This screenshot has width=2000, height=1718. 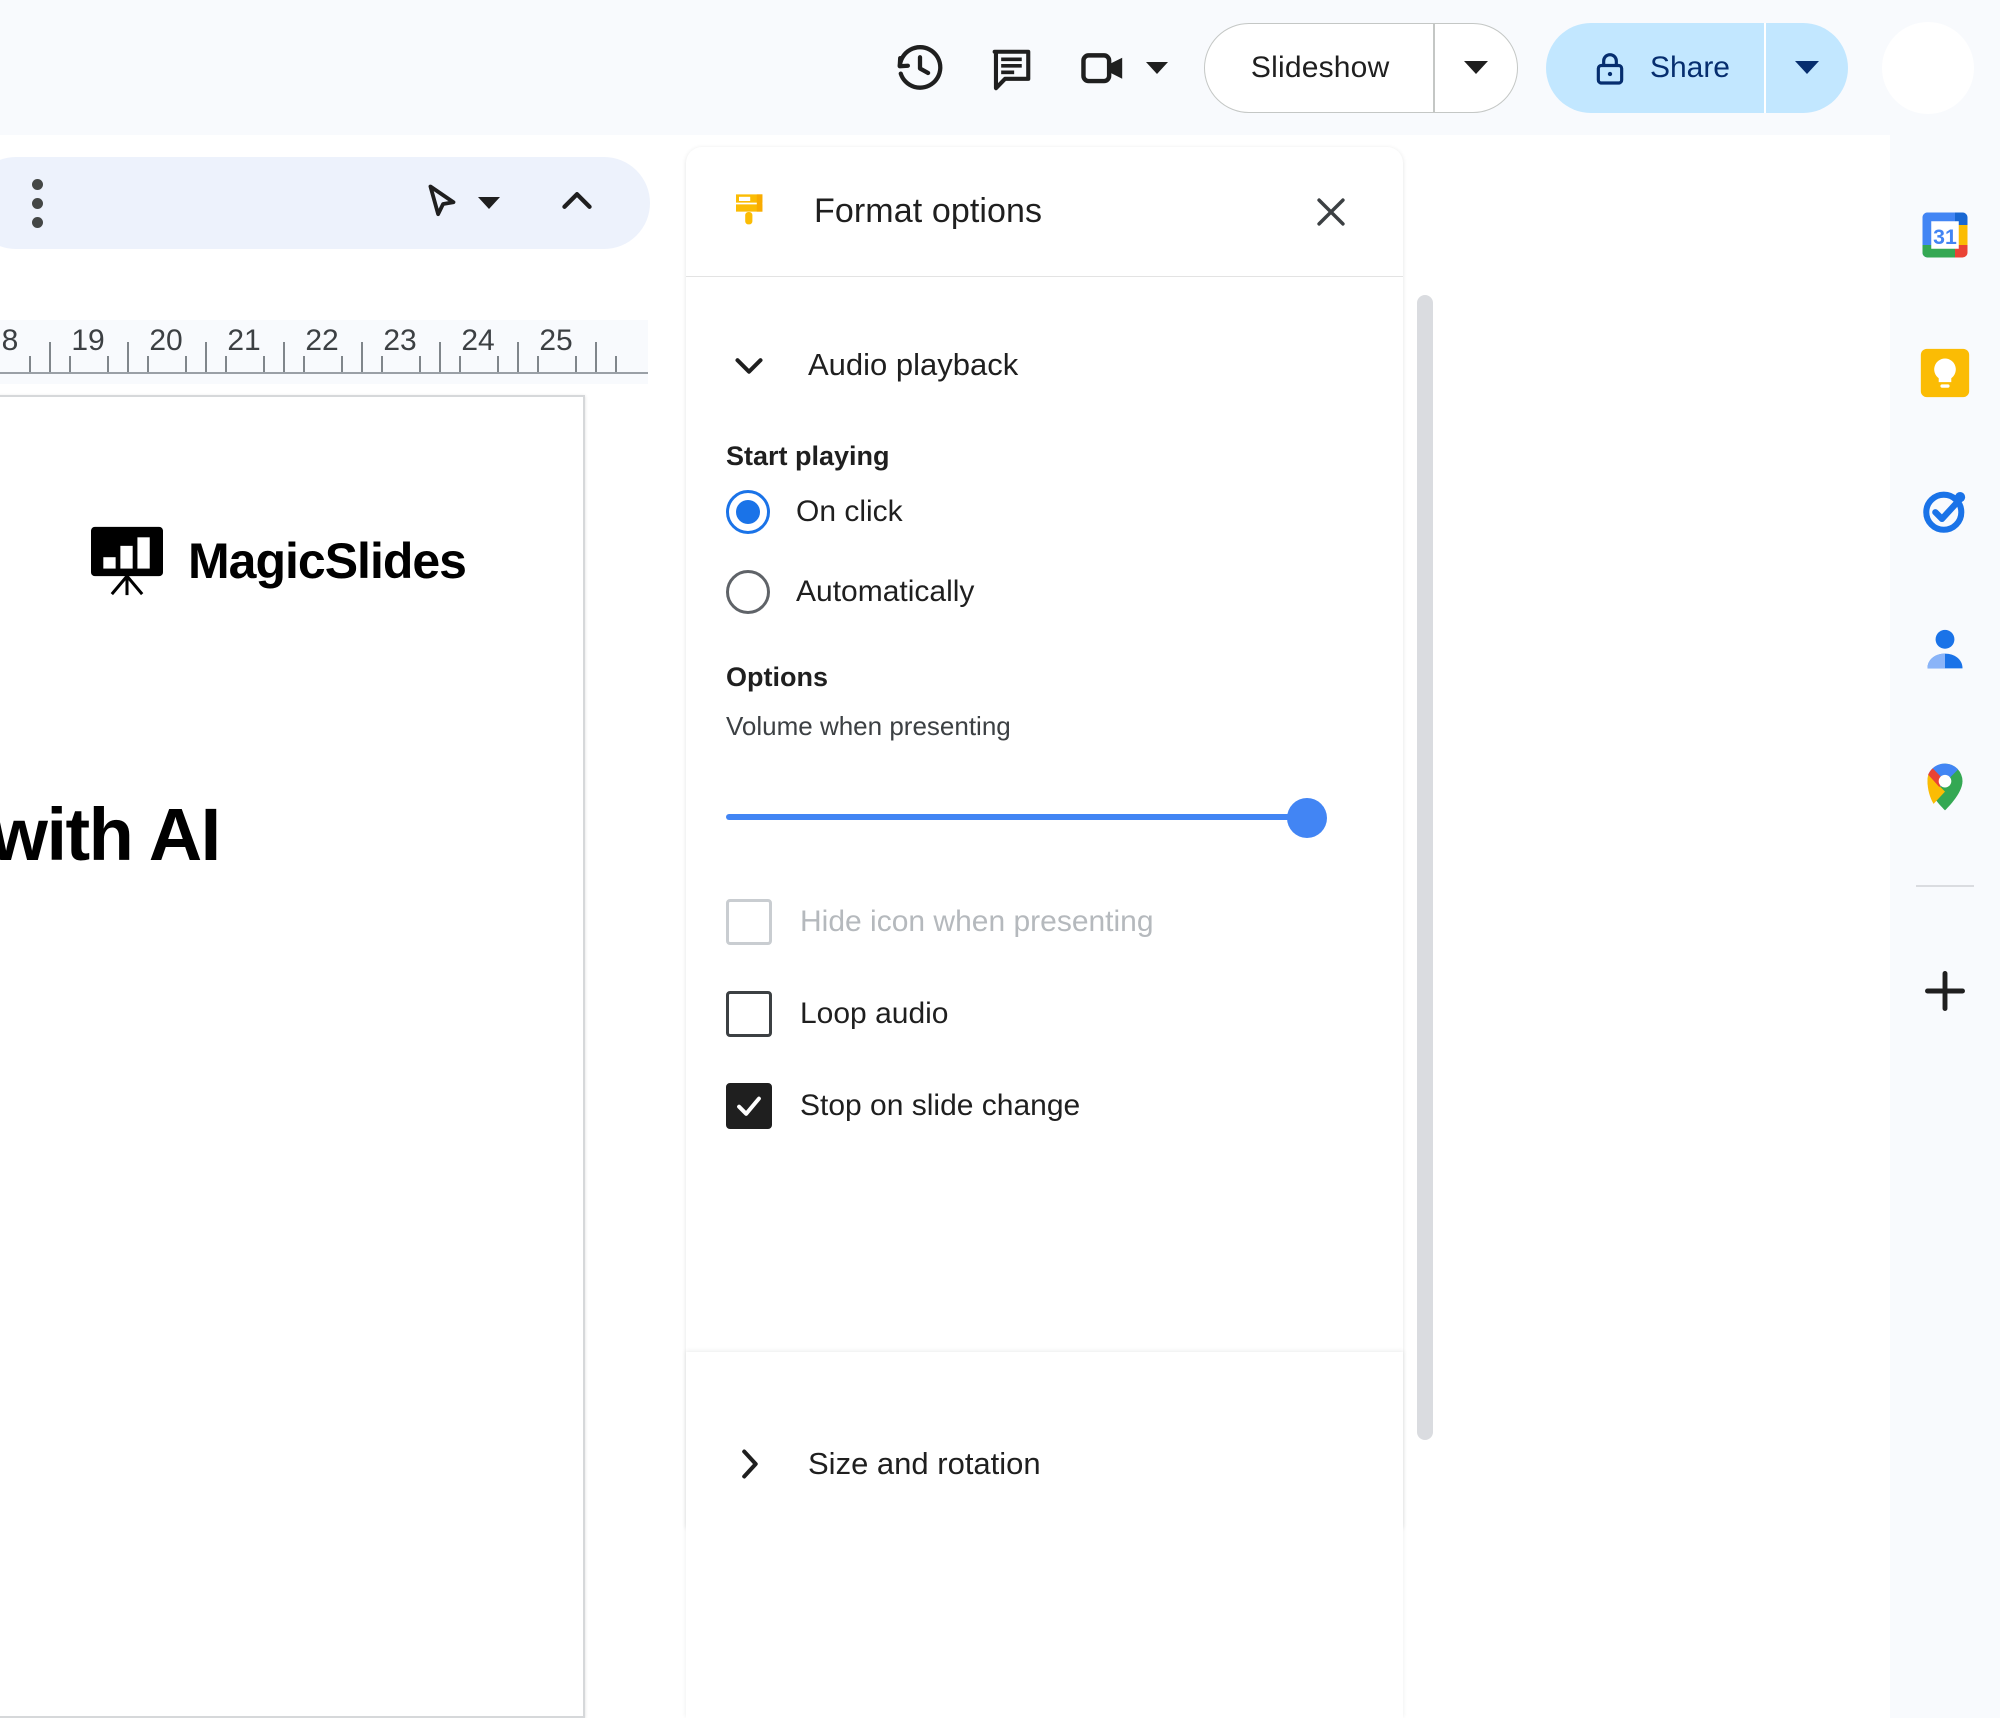 What do you see at coordinates (749, 366) in the screenshot?
I see `chevron-down-icon` at bounding box center [749, 366].